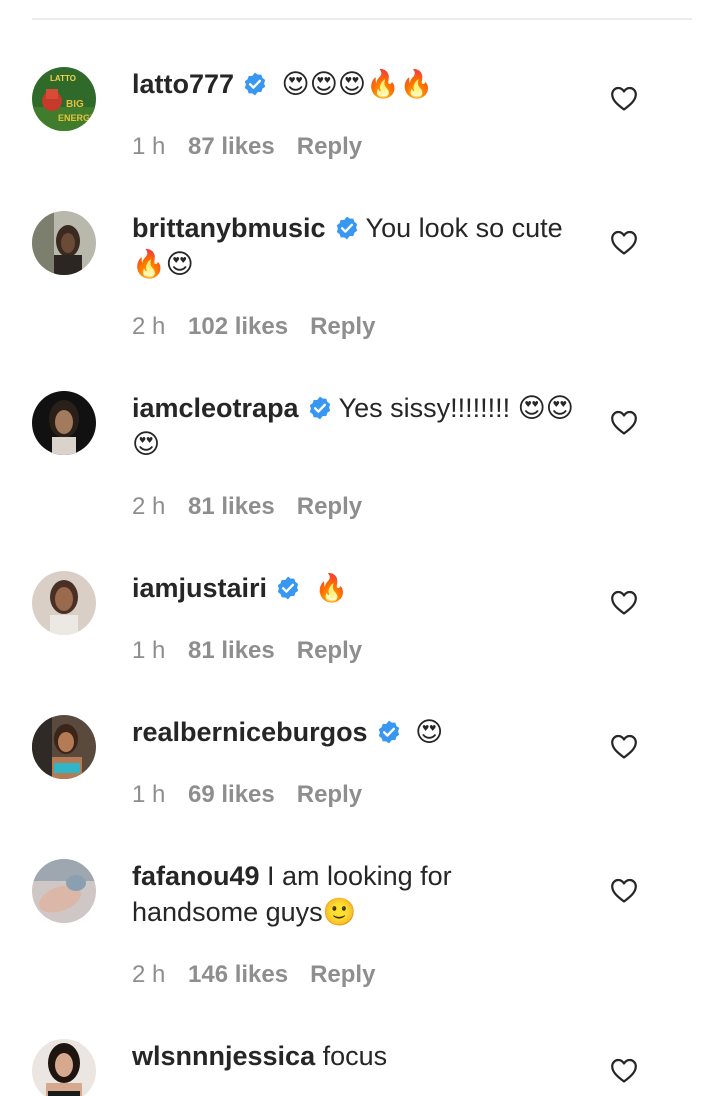 Image resolution: width=720 pixels, height=1096 pixels. What do you see at coordinates (328, 588) in the screenshot?
I see `comment-text: 🔥` at bounding box center [328, 588].